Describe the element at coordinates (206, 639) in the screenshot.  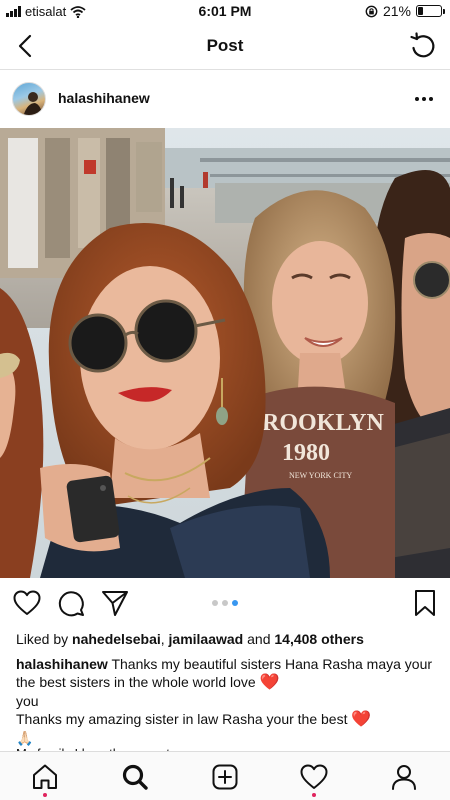
I see `liker-2: jamilaawad` at that location.